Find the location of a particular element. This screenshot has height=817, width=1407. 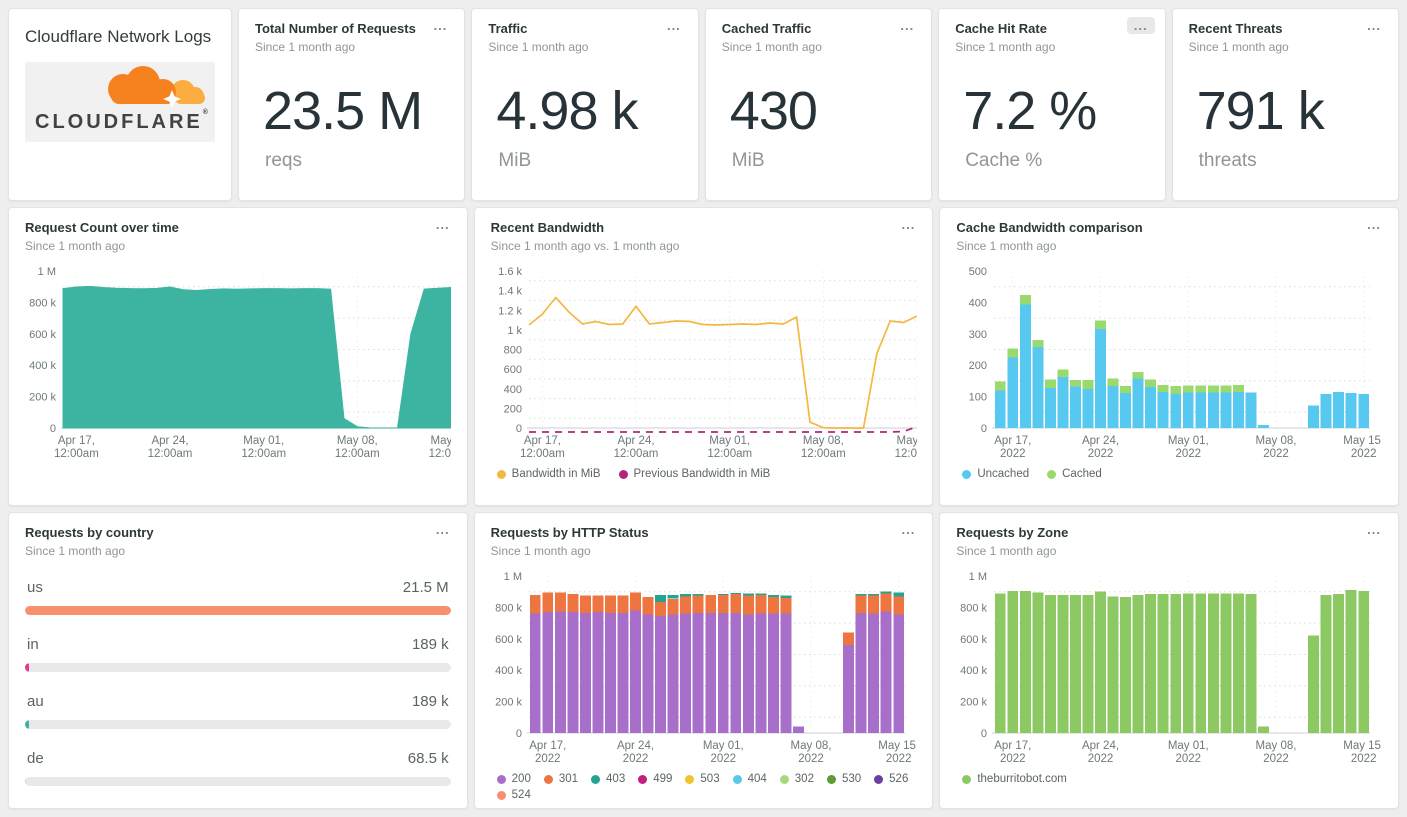

svg-text: 1.2 k is located at coordinates (510, 312).